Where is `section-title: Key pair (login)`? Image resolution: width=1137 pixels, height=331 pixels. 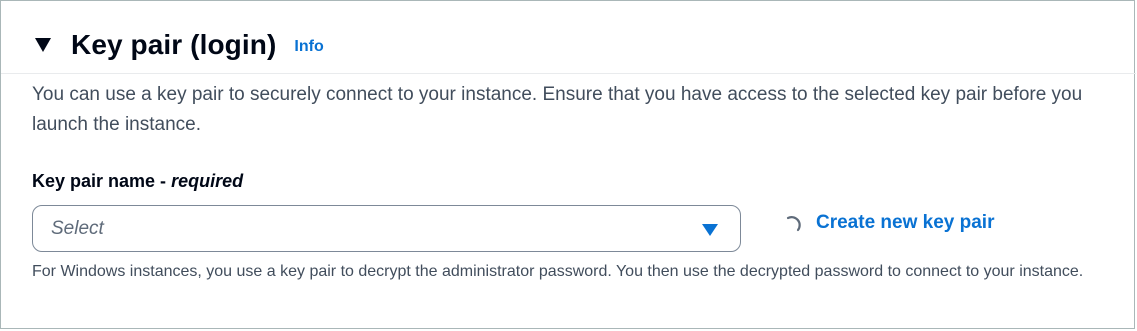
section-title: Key pair (login) is located at coordinates (173, 45).